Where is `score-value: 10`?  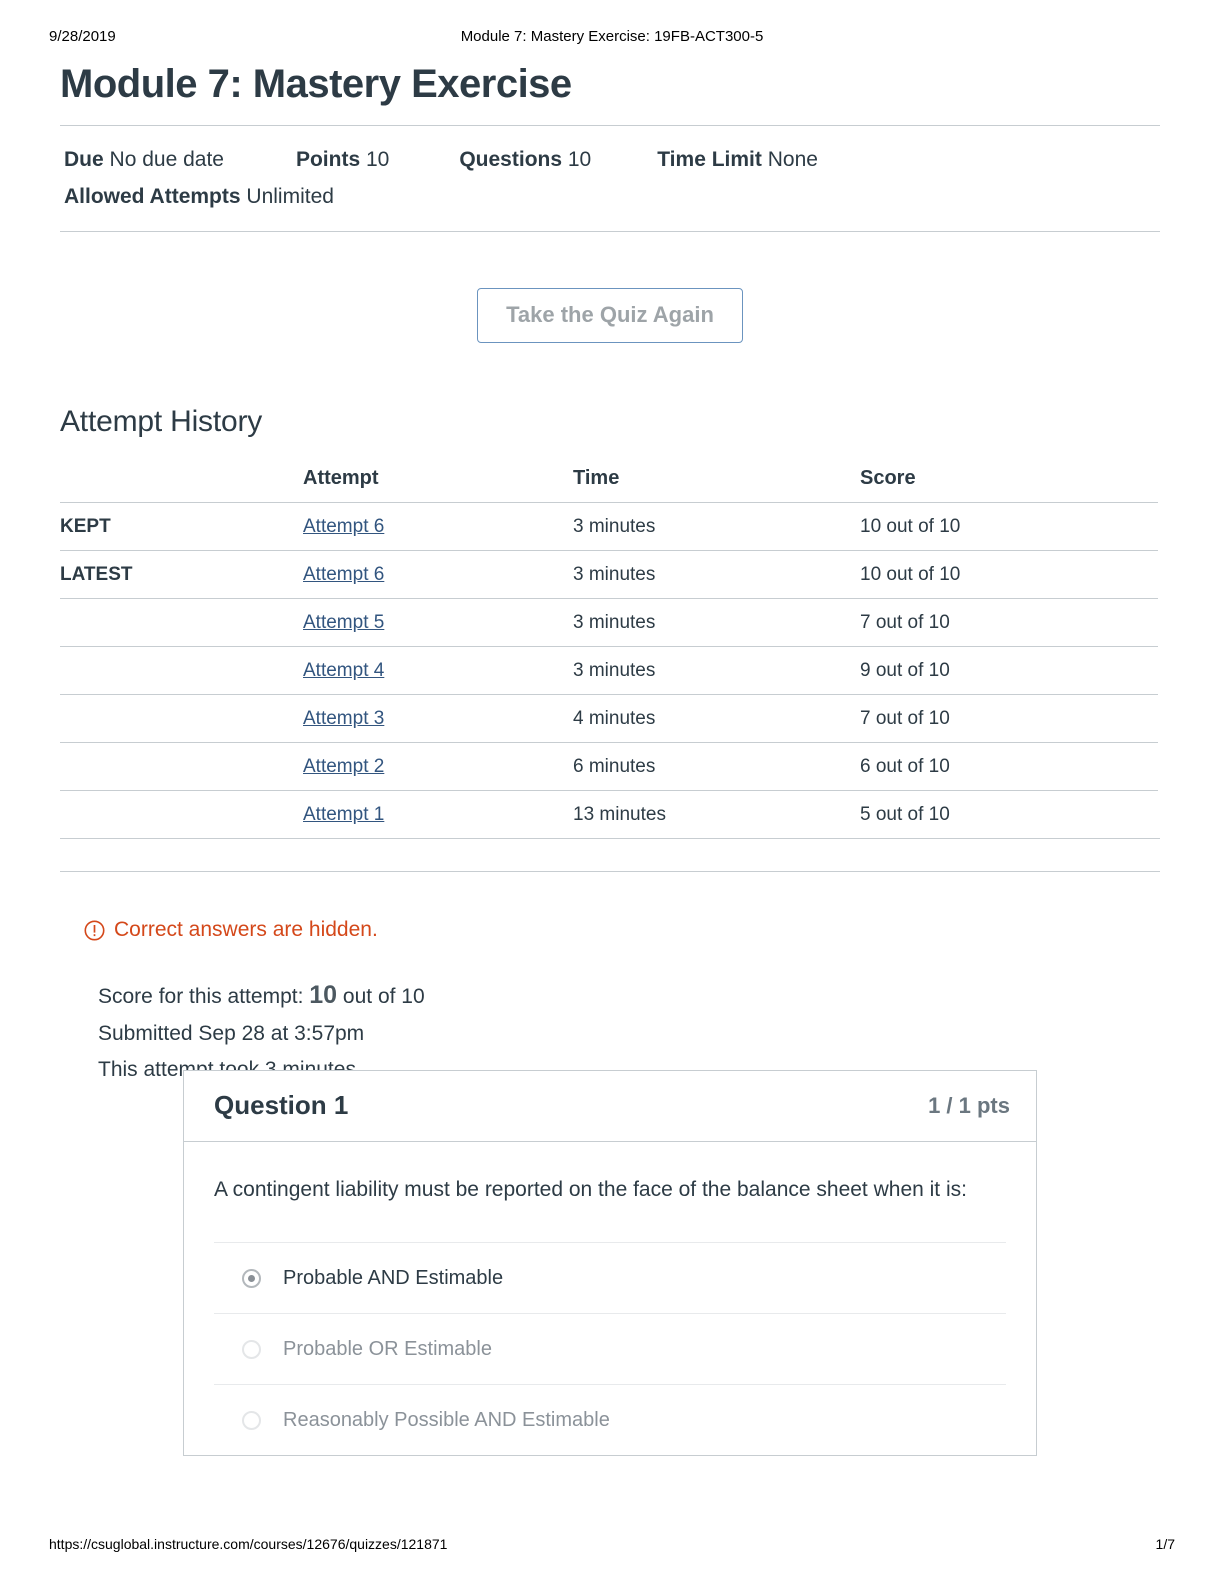 score-value: 10 is located at coordinates (323, 995).